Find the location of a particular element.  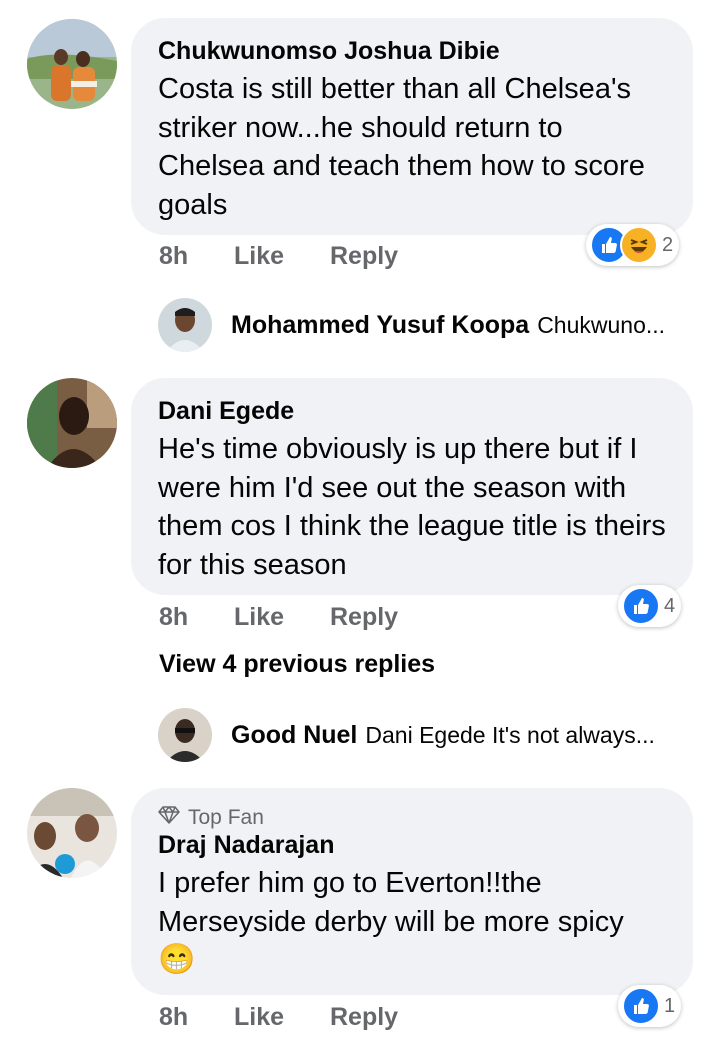

reply-author: Good Nuel is located at coordinates (294, 735).